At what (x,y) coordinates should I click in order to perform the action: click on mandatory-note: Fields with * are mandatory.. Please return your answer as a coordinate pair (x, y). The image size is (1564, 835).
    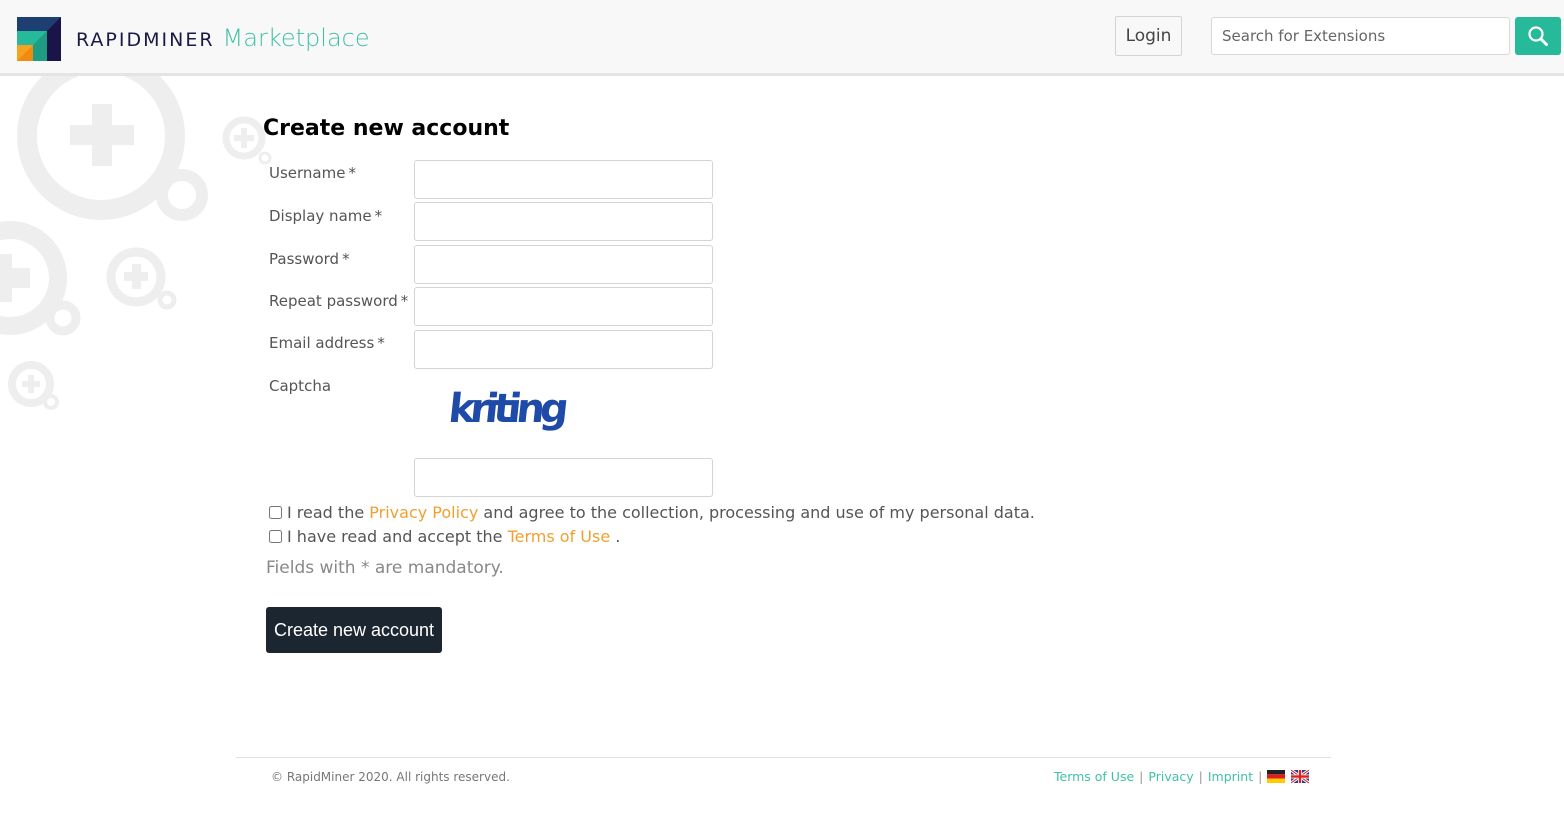
    Looking at the image, I should click on (385, 568).